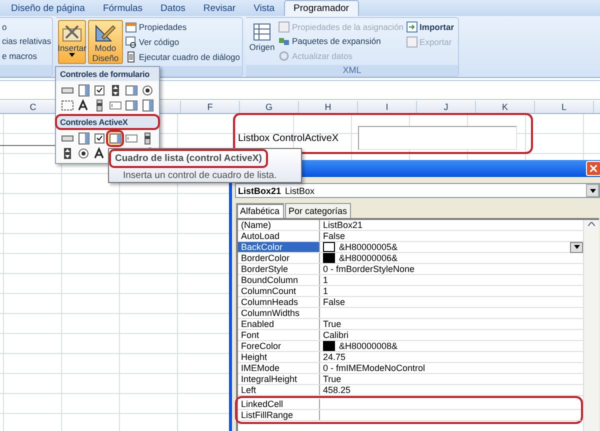 The width and height of the screenshot is (600, 431). I want to click on property-name: ColumnHeads, so click(279, 302).